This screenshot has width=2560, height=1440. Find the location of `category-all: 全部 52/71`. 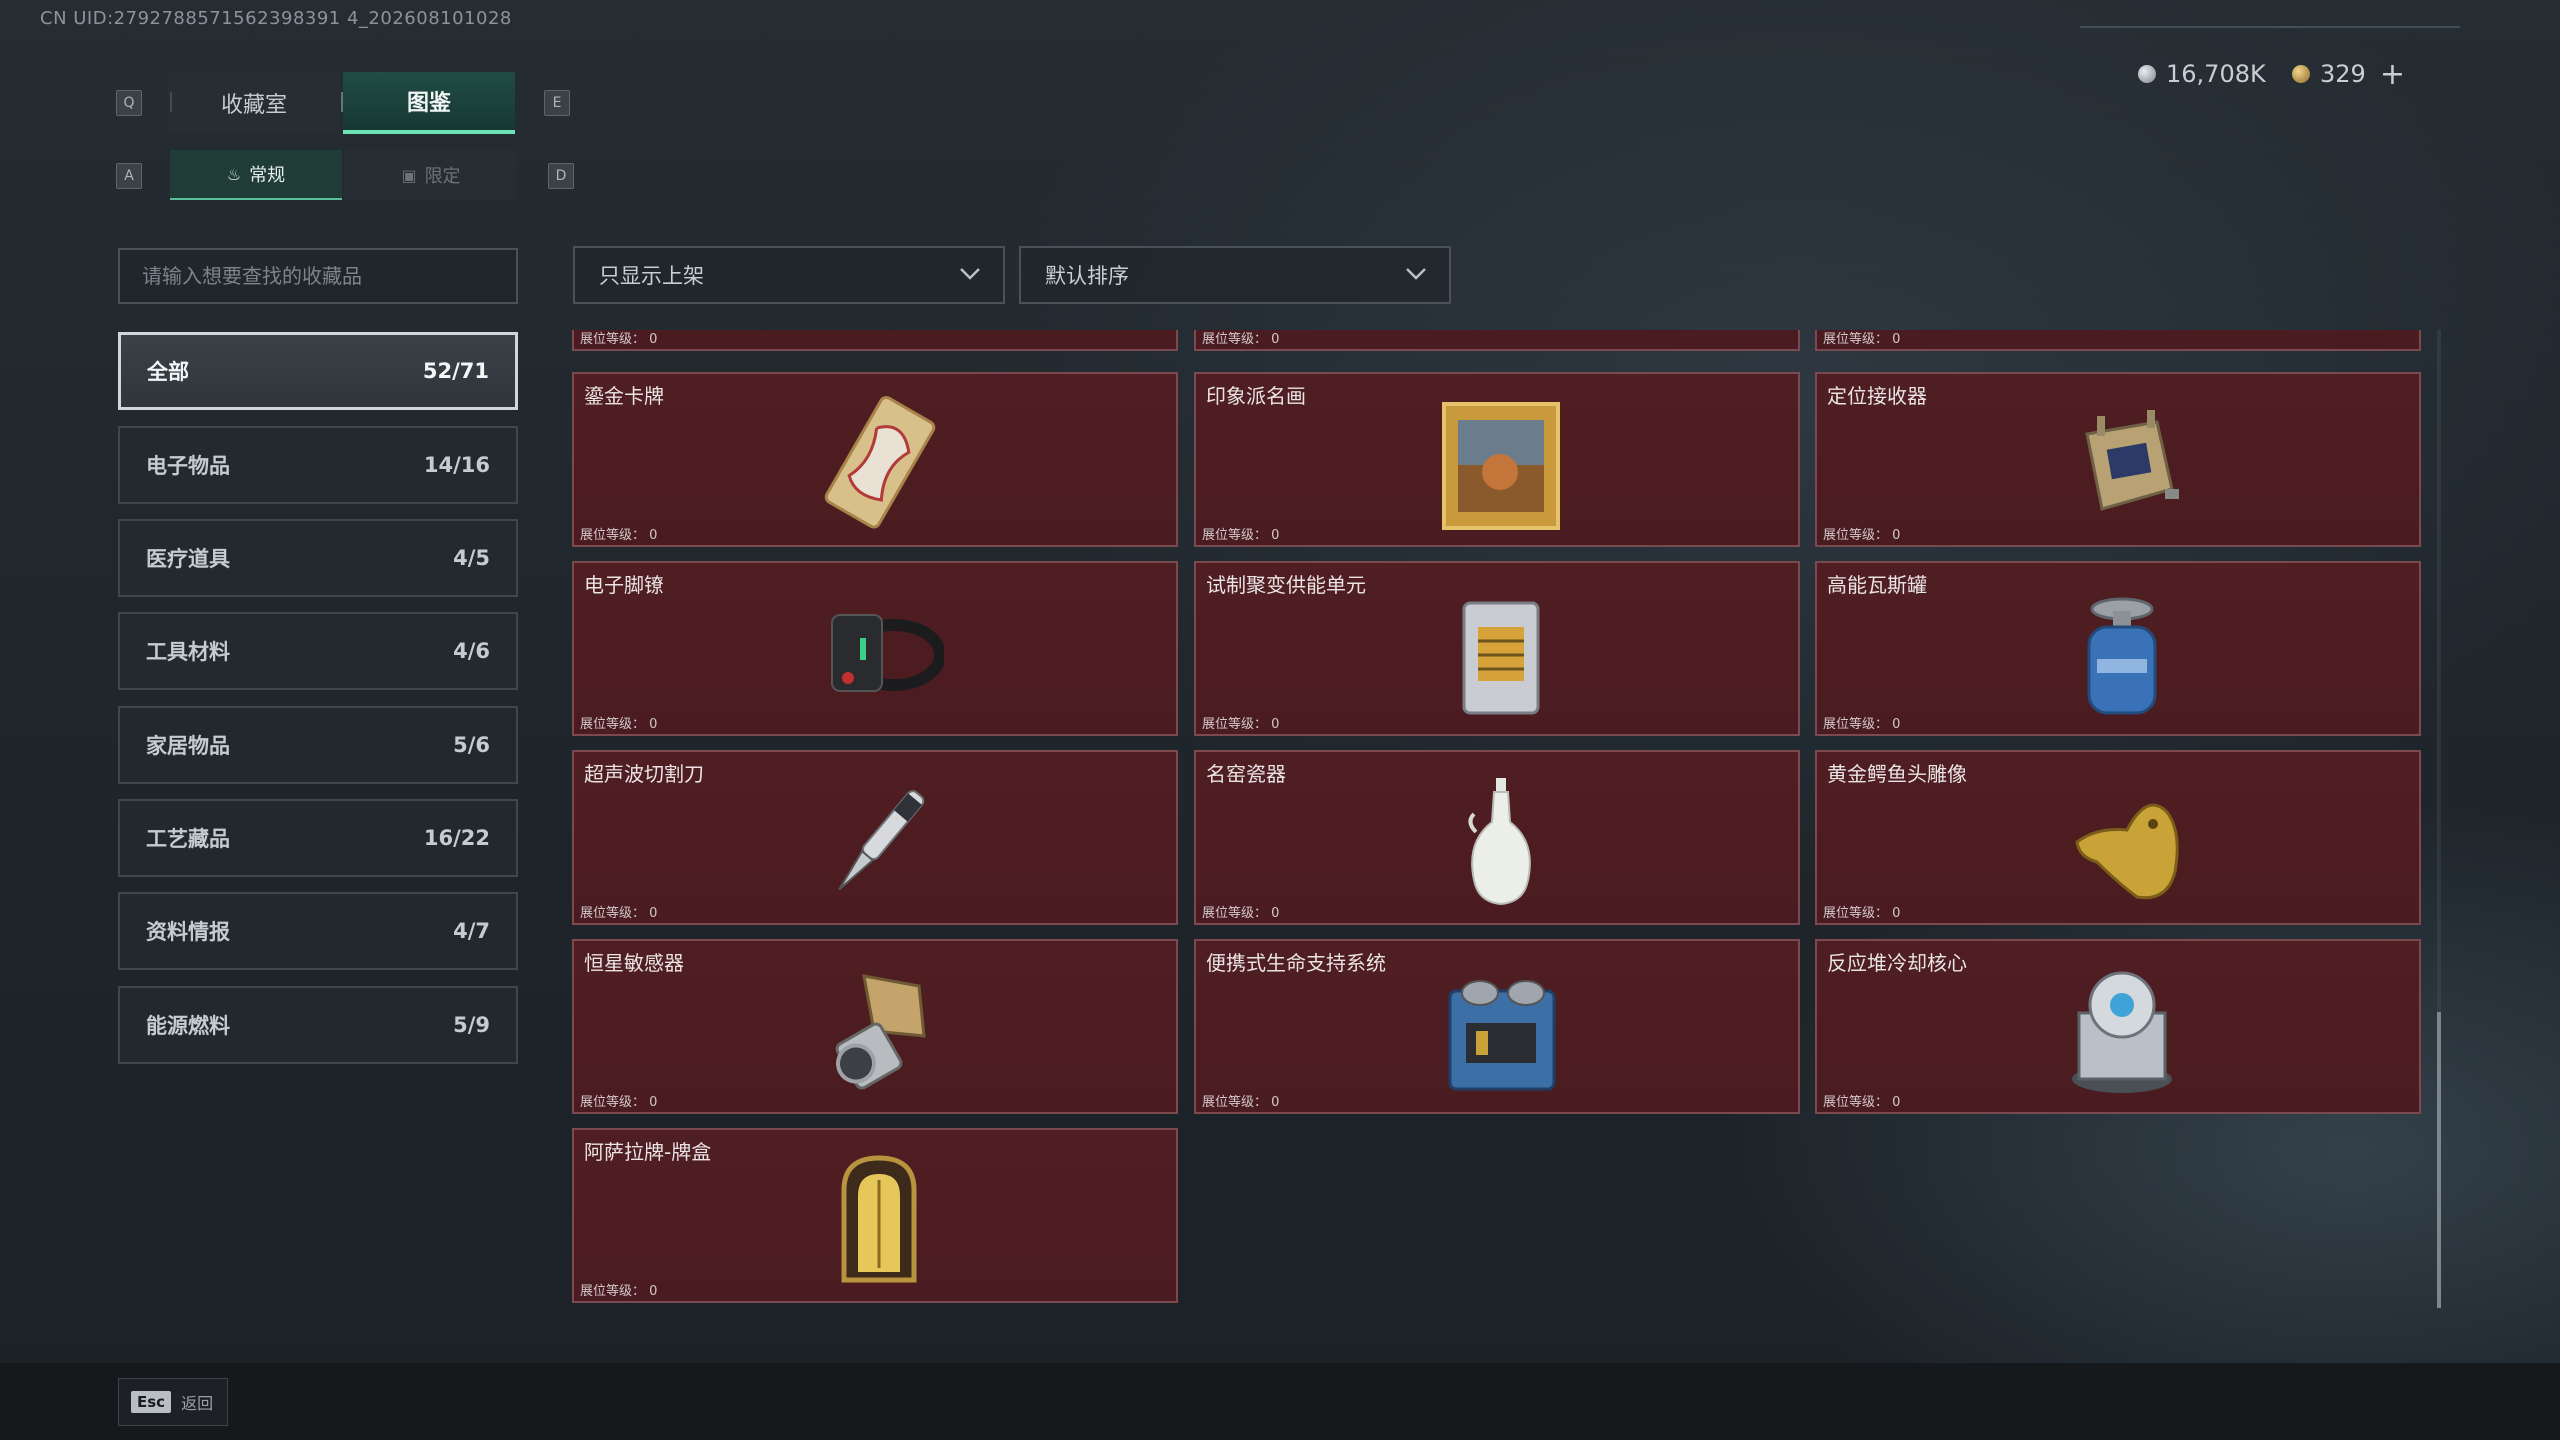

category-all: 全部 52/71 is located at coordinates (318, 371).